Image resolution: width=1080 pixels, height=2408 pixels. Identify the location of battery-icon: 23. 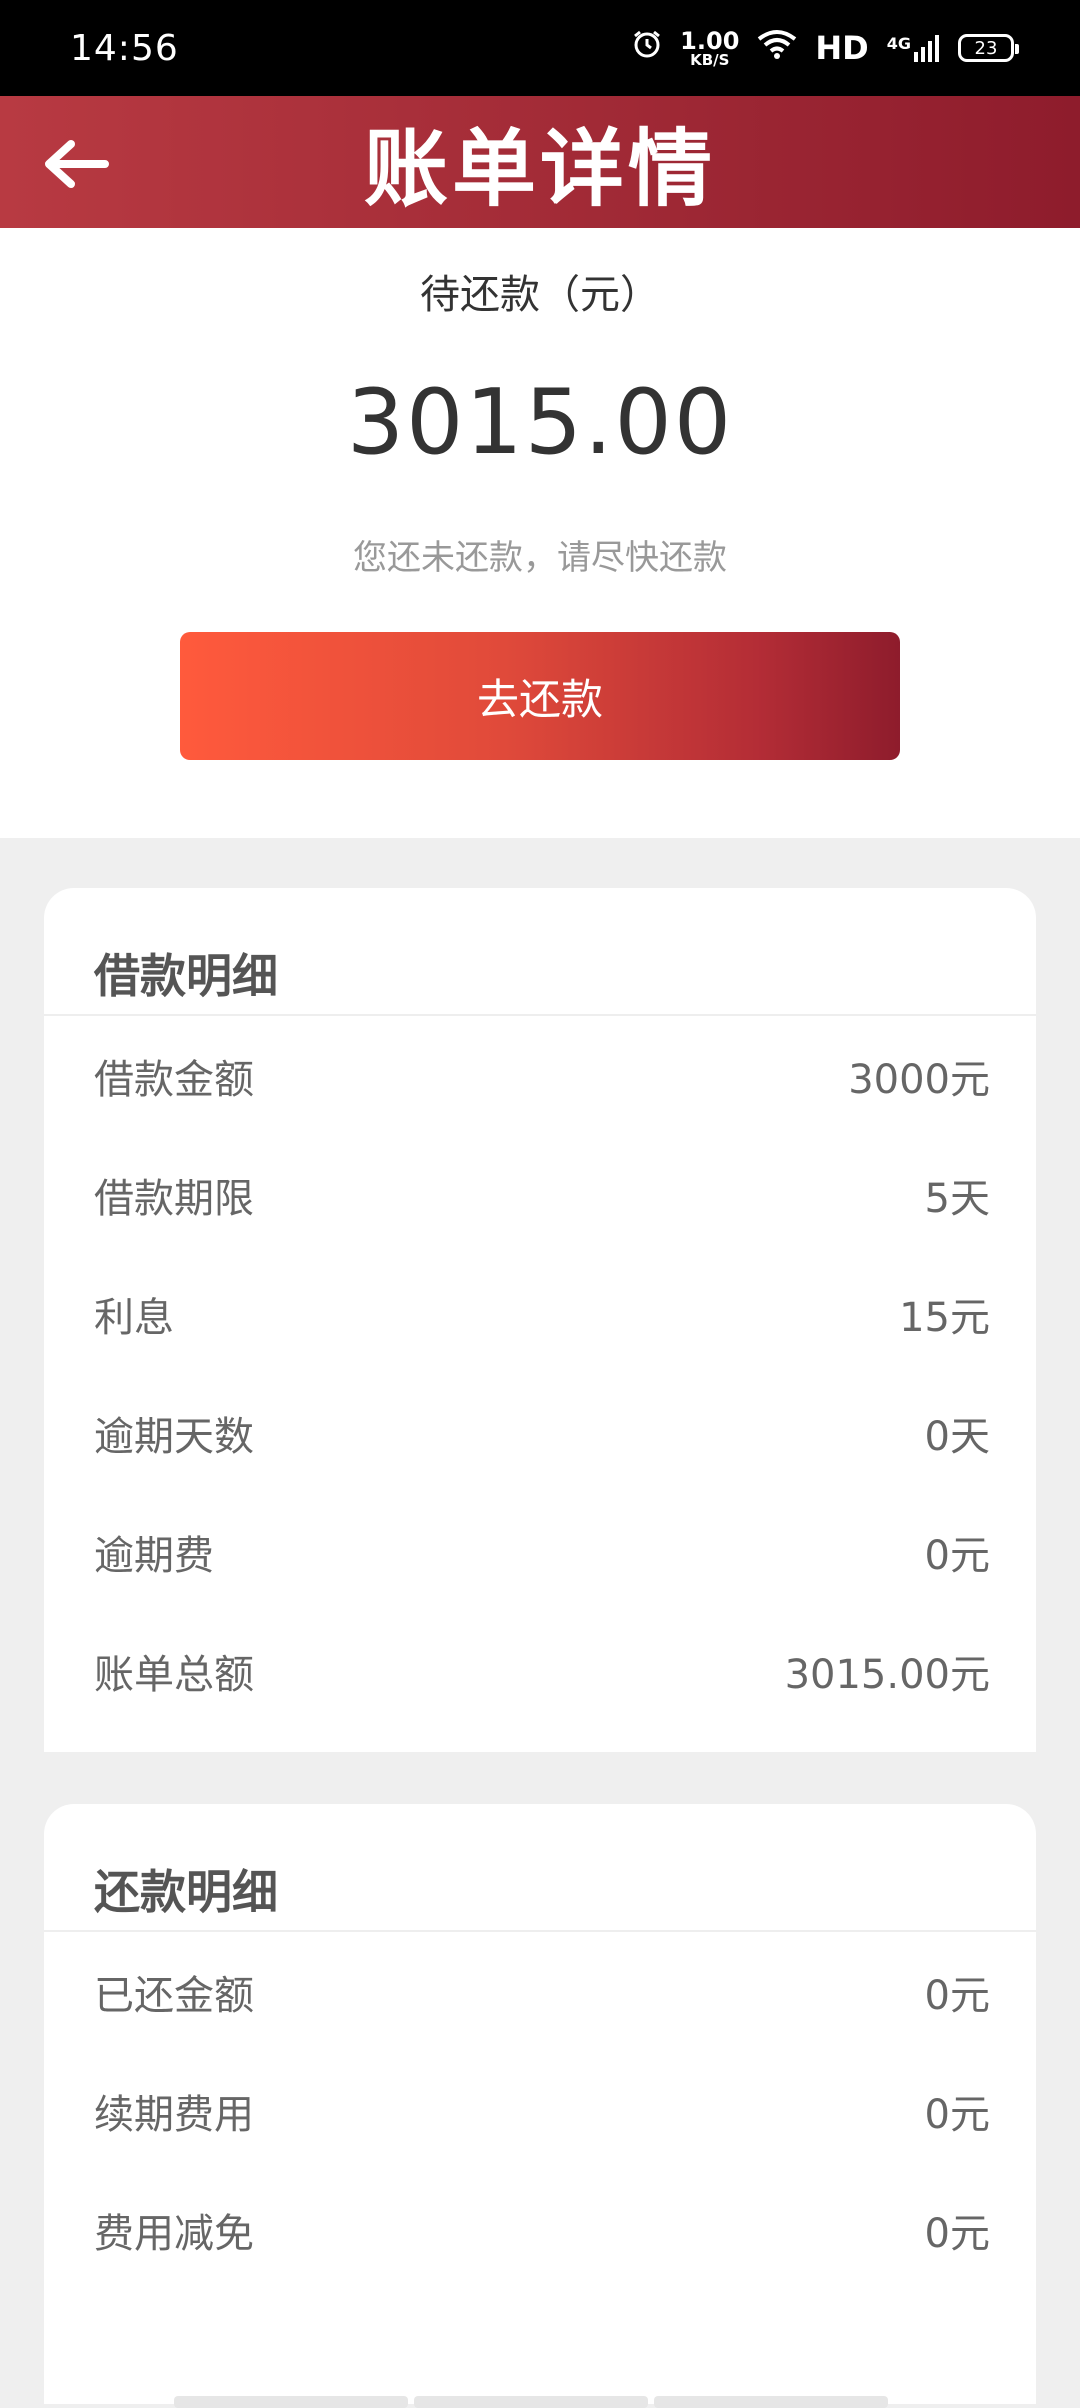
(988, 48).